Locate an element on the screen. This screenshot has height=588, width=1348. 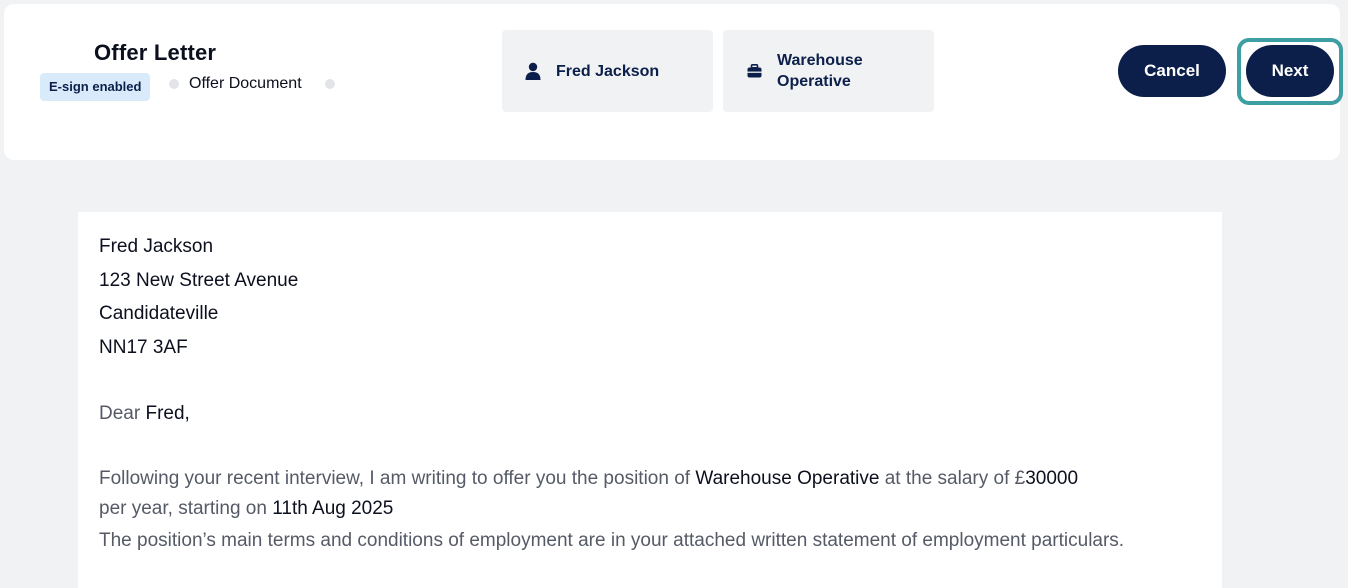
page-title: Offer Letter is located at coordinates (155, 52).